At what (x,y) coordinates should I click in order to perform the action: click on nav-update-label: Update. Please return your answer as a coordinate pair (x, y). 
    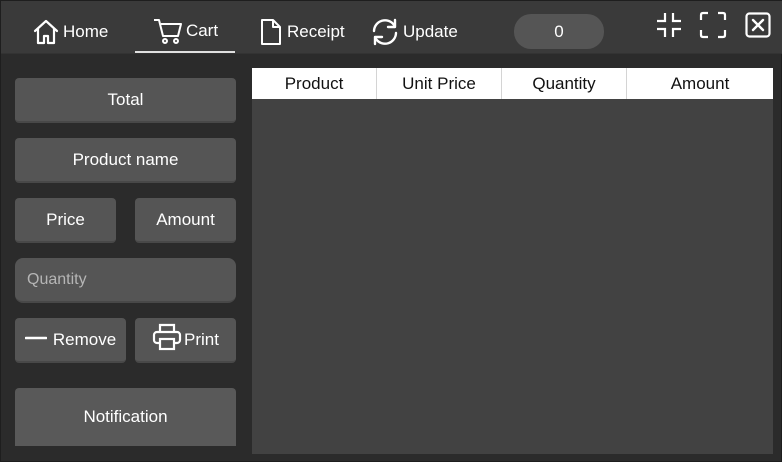
    Looking at the image, I should click on (430, 31).